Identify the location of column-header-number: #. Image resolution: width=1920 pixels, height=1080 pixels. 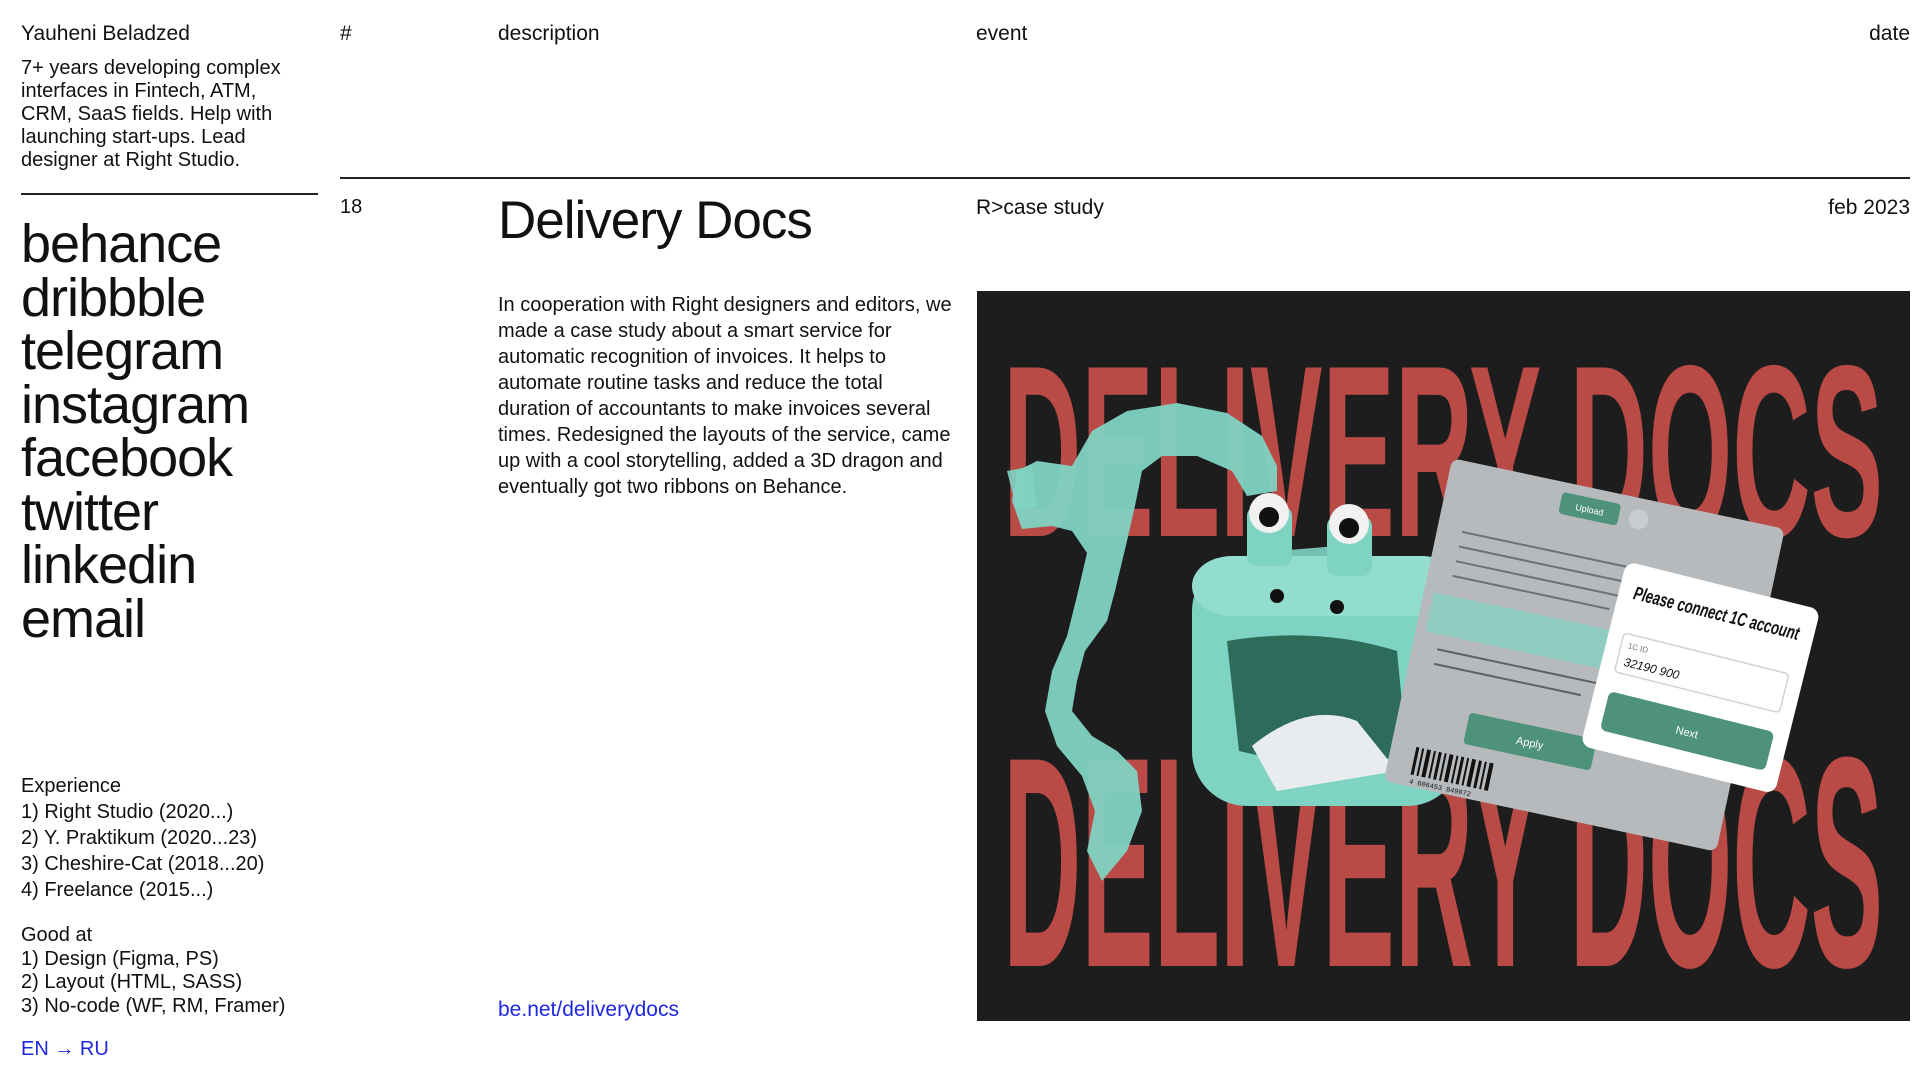
(346, 33).